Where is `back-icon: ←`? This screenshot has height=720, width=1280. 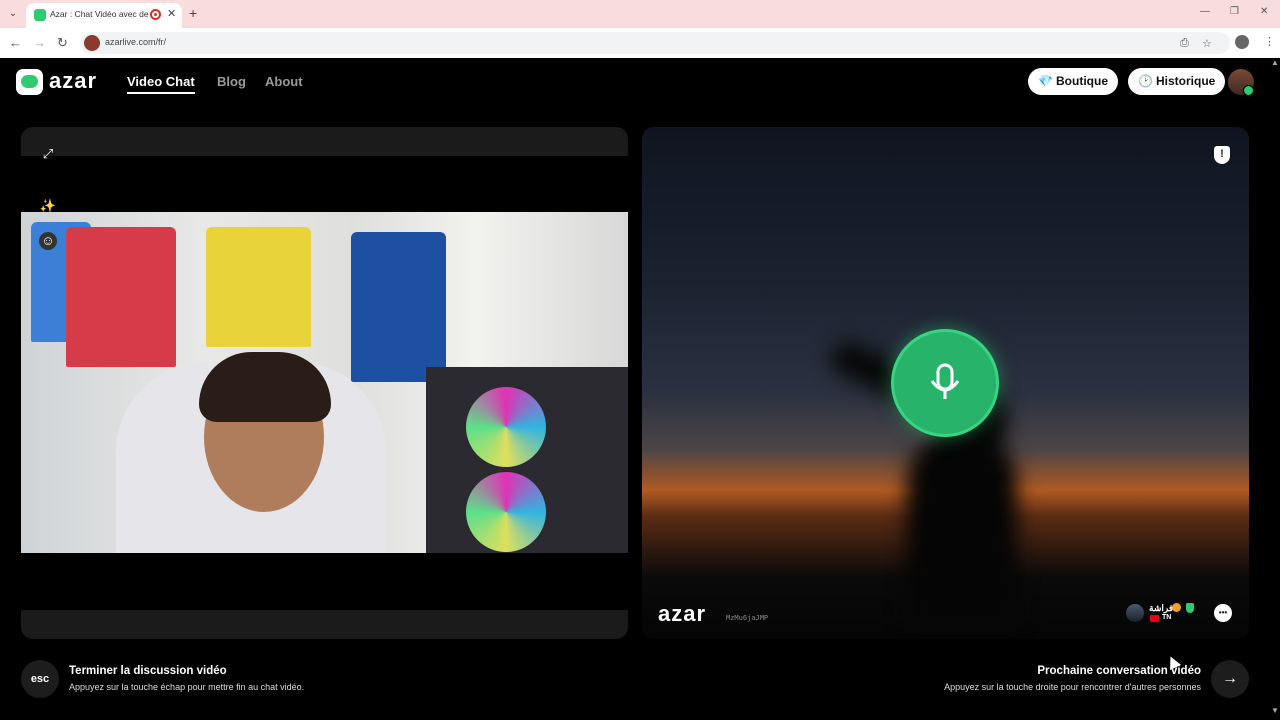 back-icon: ← is located at coordinates (15, 42).